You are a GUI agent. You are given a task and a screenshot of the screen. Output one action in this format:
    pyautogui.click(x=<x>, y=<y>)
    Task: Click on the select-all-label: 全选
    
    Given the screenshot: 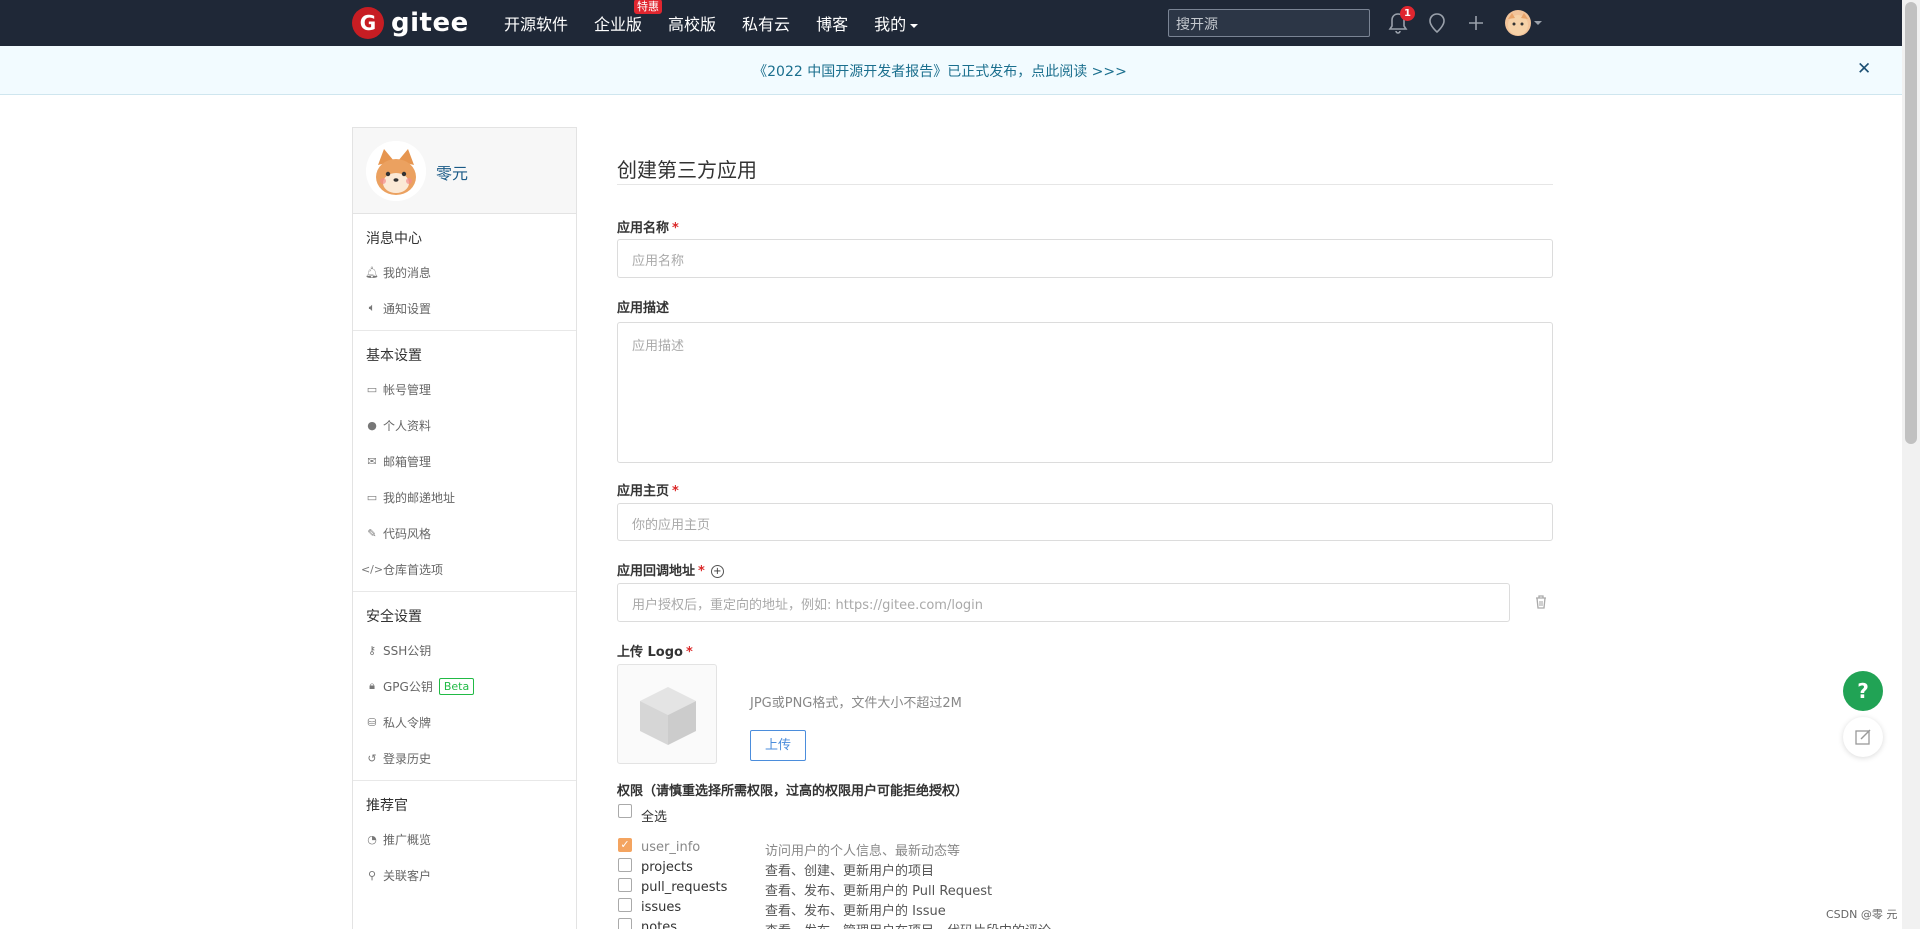 What is the action you would take?
    pyautogui.click(x=654, y=815)
    